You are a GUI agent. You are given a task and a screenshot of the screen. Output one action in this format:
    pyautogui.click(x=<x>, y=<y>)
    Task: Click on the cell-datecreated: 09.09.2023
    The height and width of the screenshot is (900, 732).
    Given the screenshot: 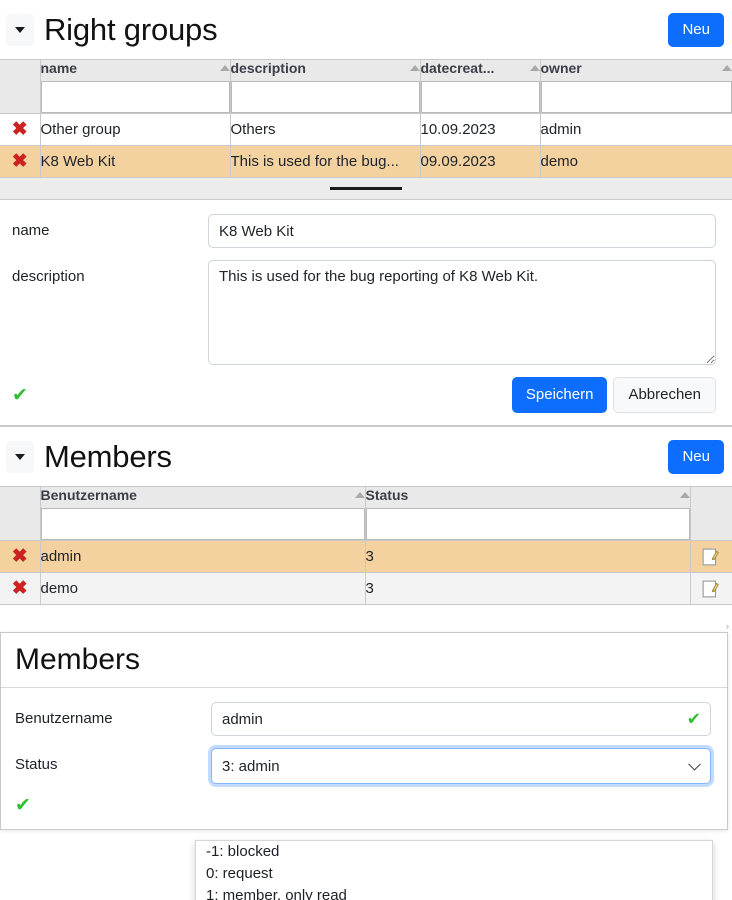 What is the action you would take?
    pyautogui.click(x=480, y=161)
    